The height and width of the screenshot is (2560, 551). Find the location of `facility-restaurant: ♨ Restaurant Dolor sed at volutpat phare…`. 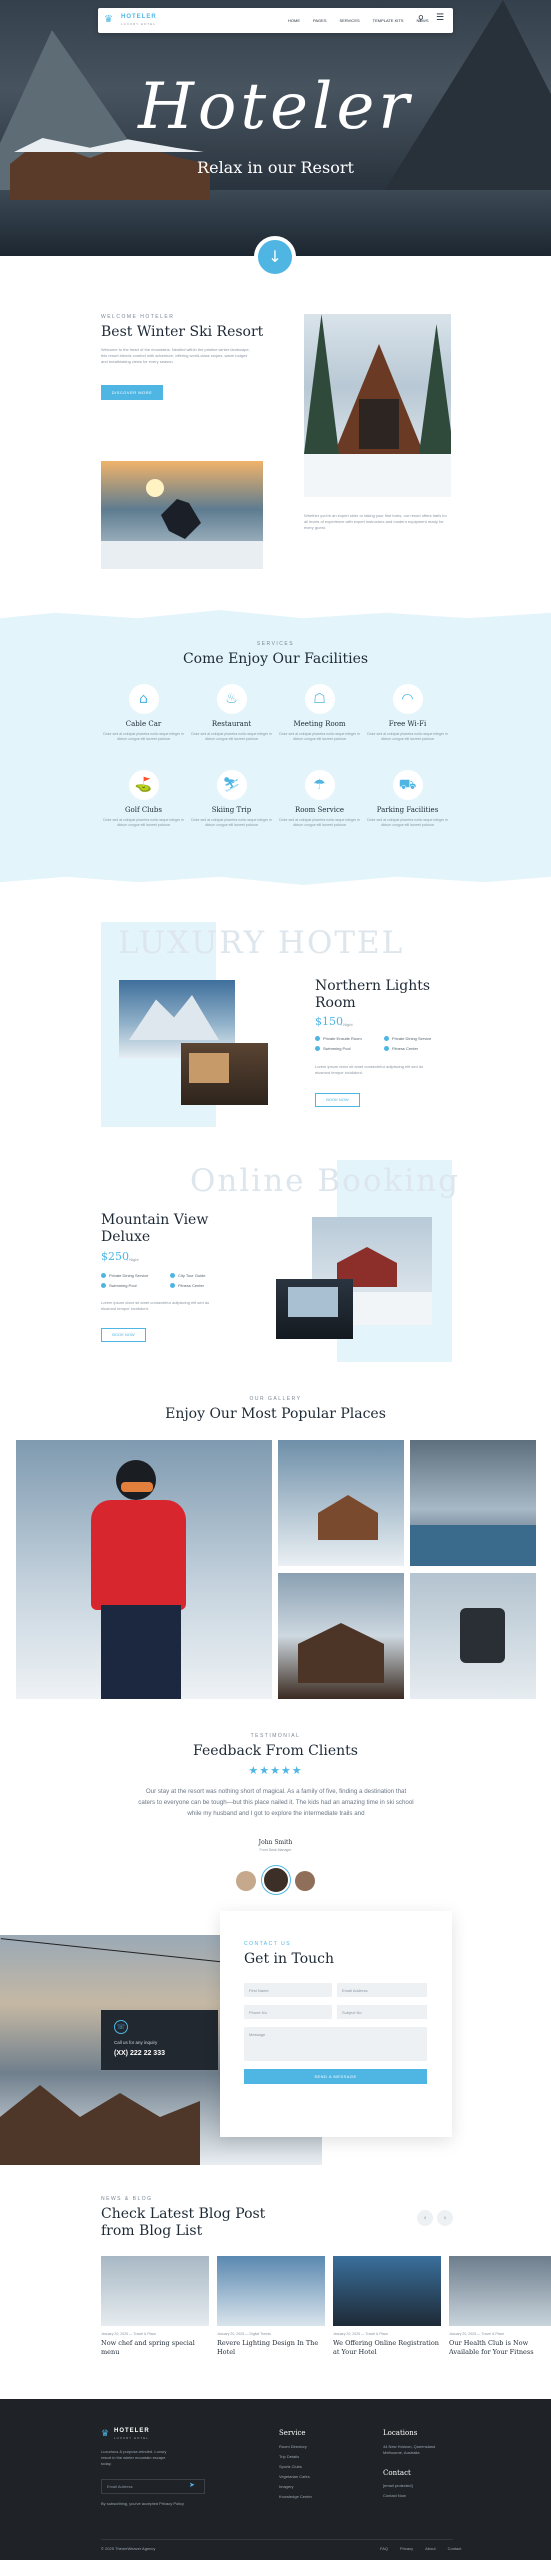

facility-restaurant: ♨ Restaurant Dolor sed at volutpat phare… is located at coordinates (231, 713).